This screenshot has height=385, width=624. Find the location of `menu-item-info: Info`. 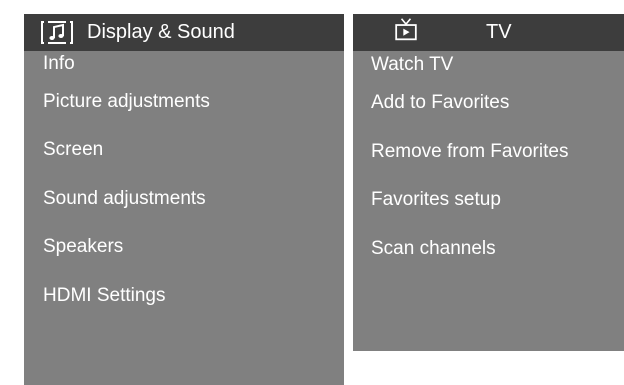

menu-item-info: Info is located at coordinates (184, 64).